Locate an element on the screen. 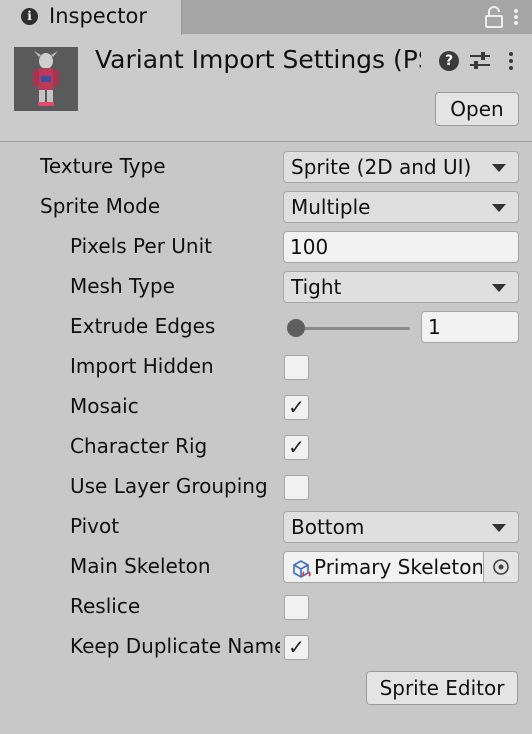 The height and width of the screenshot is (734, 532). reslice-checkbox is located at coordinates (296, 607).